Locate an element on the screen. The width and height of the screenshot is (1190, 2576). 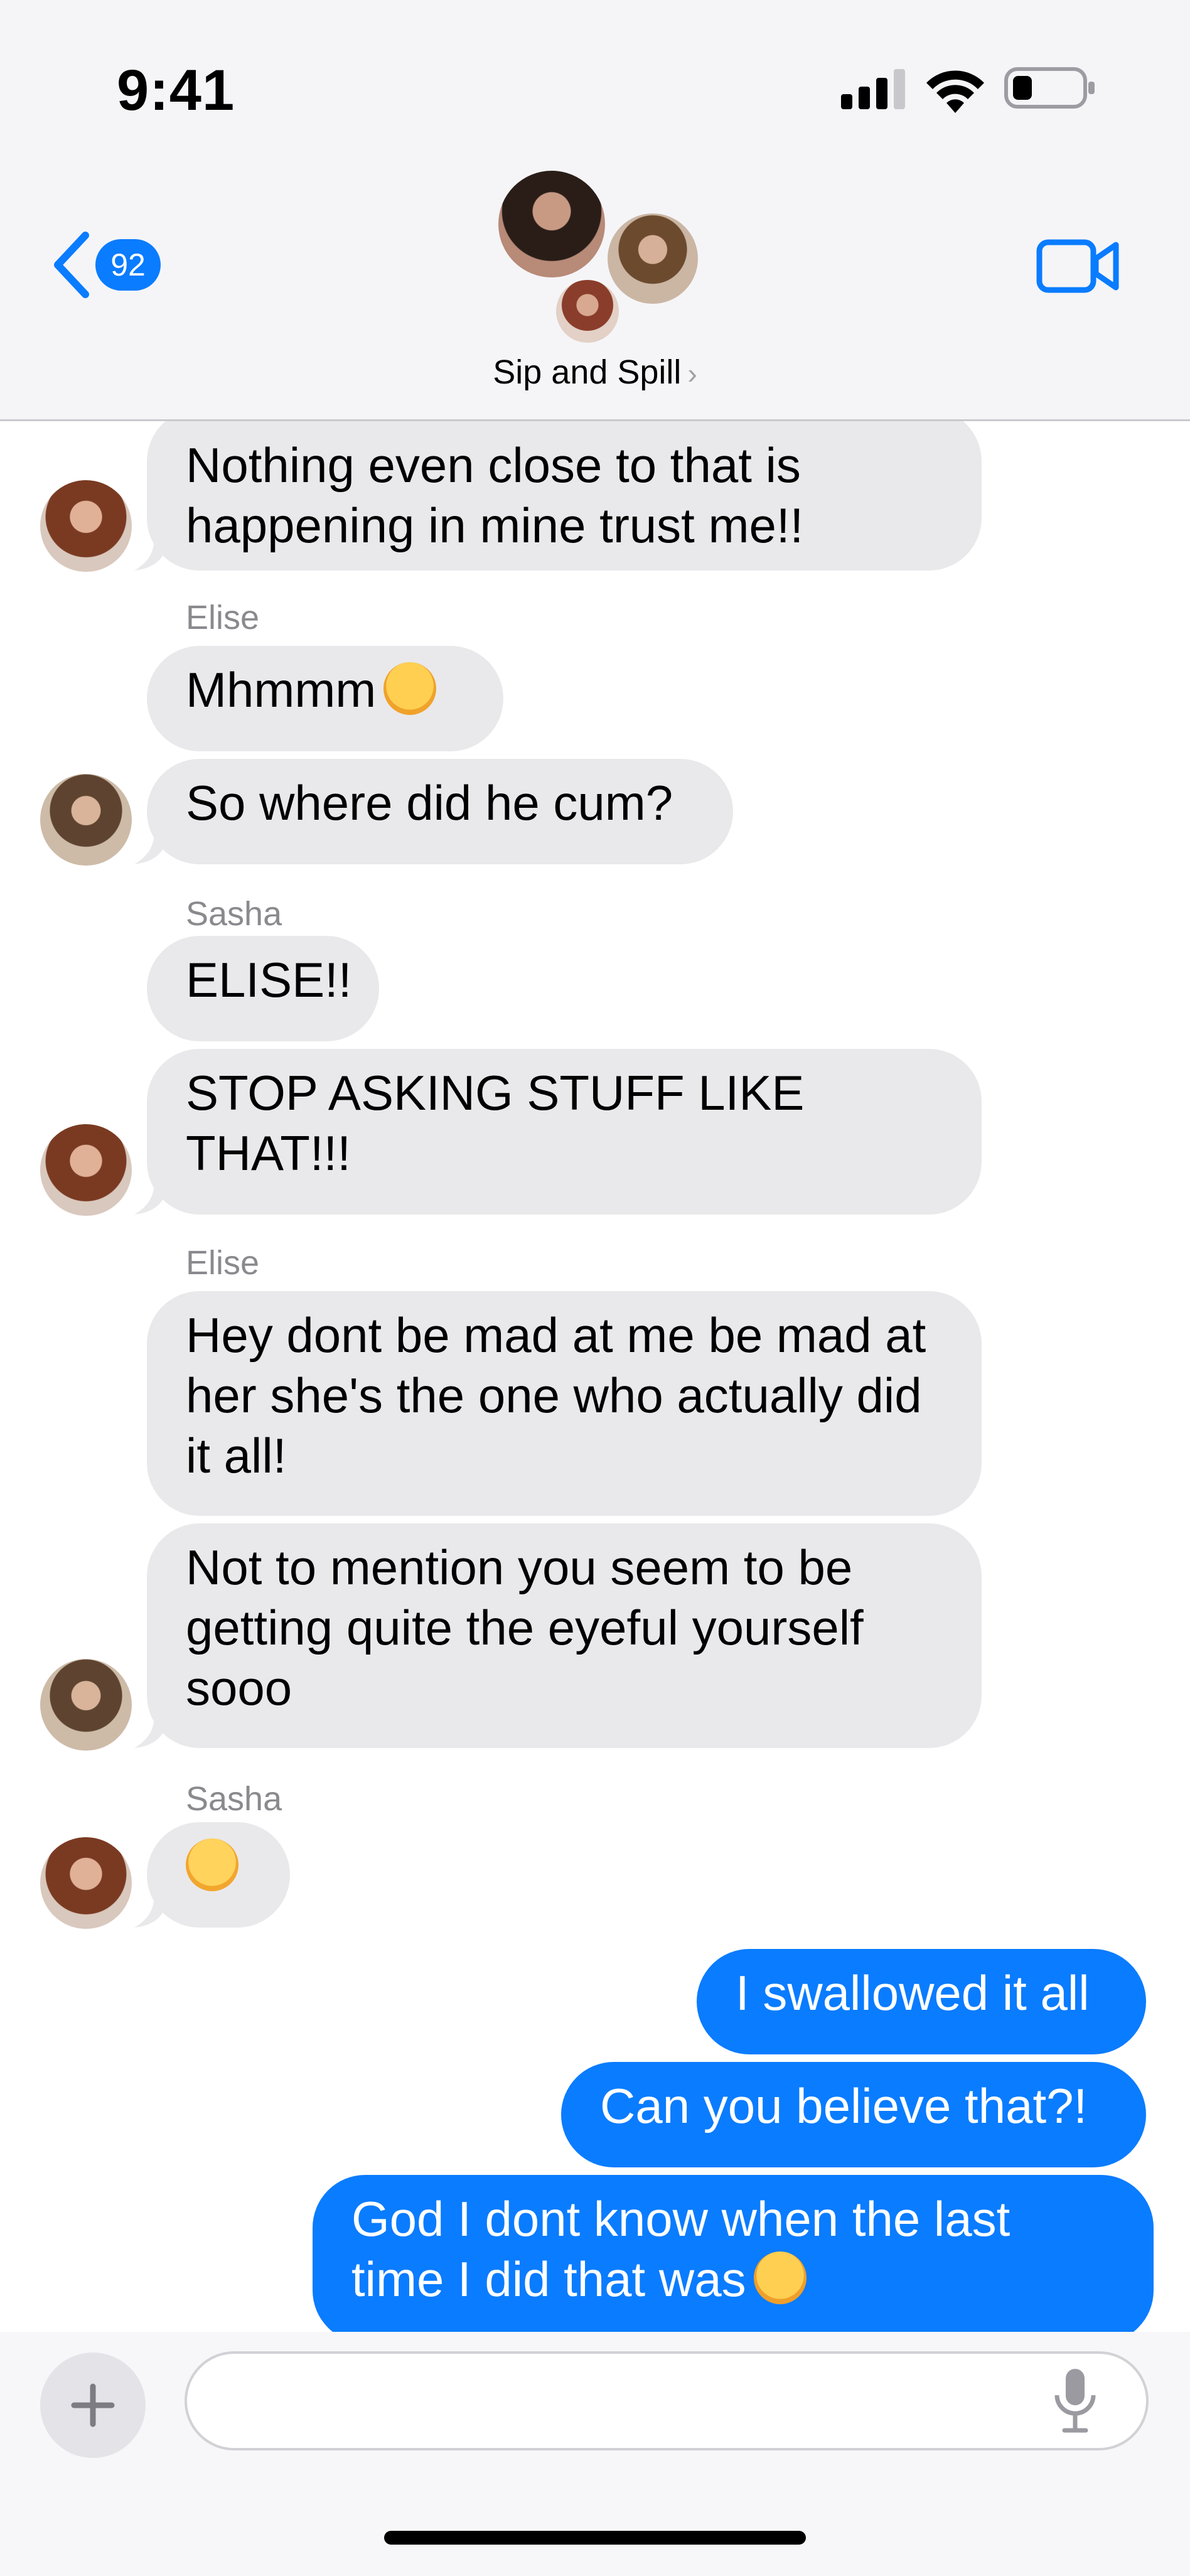
incoming-message-bubble: STOP ASKING STUFF LIKE THAT!!! is located at coordinates (564, 1132).